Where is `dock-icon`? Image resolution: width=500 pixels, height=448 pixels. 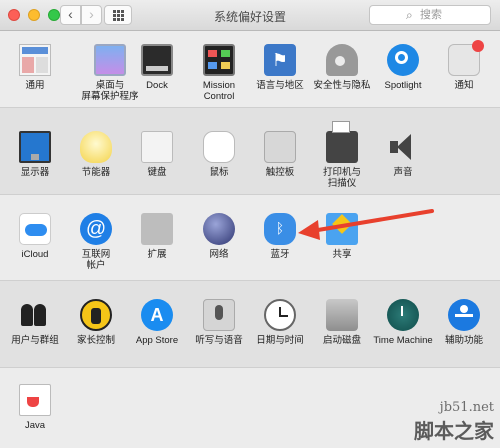 dock-icon is located at coordinates (157, 60).